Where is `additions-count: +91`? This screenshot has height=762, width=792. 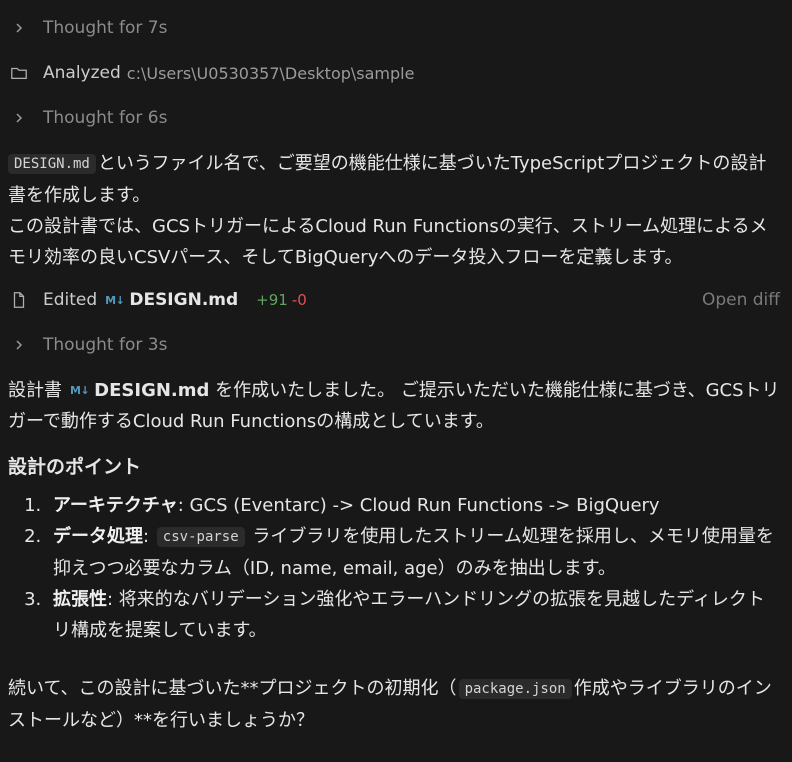 additions-count: +91 is located at coordinates (272, 300).